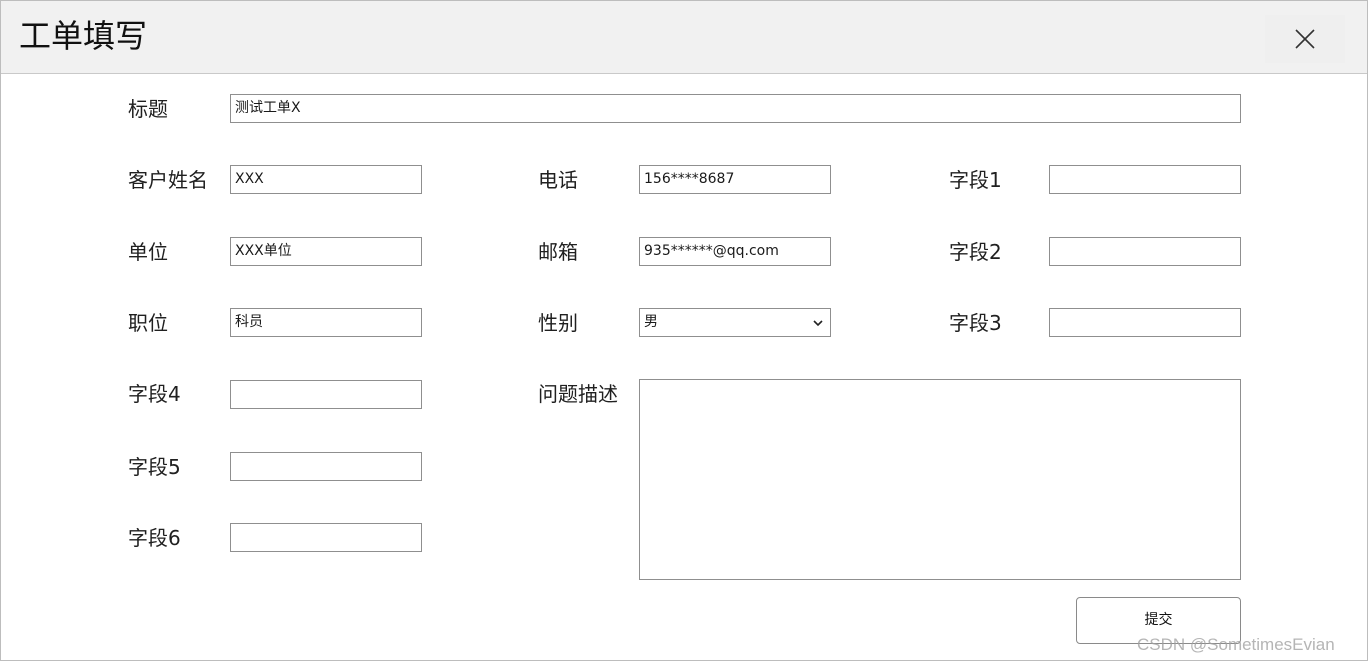  Describe the element at coordinates (83, 36) in the screenshot. I see `dialog-title: 工单填写` at that location.